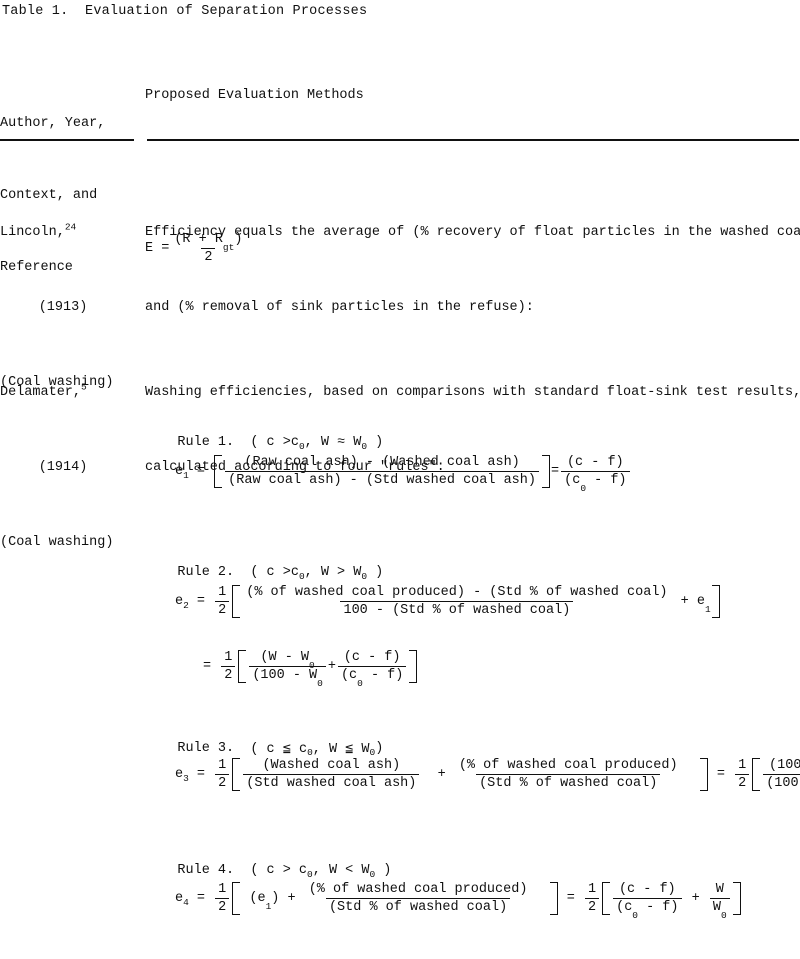 The height and width of the screenshot is (959, 800). What do you see at coordinates (70, 467) in the screenshot?
I see `table-row-label-delamater: Delamater,5 (1914) (Coal washing)` at bounding box center [70, 467].